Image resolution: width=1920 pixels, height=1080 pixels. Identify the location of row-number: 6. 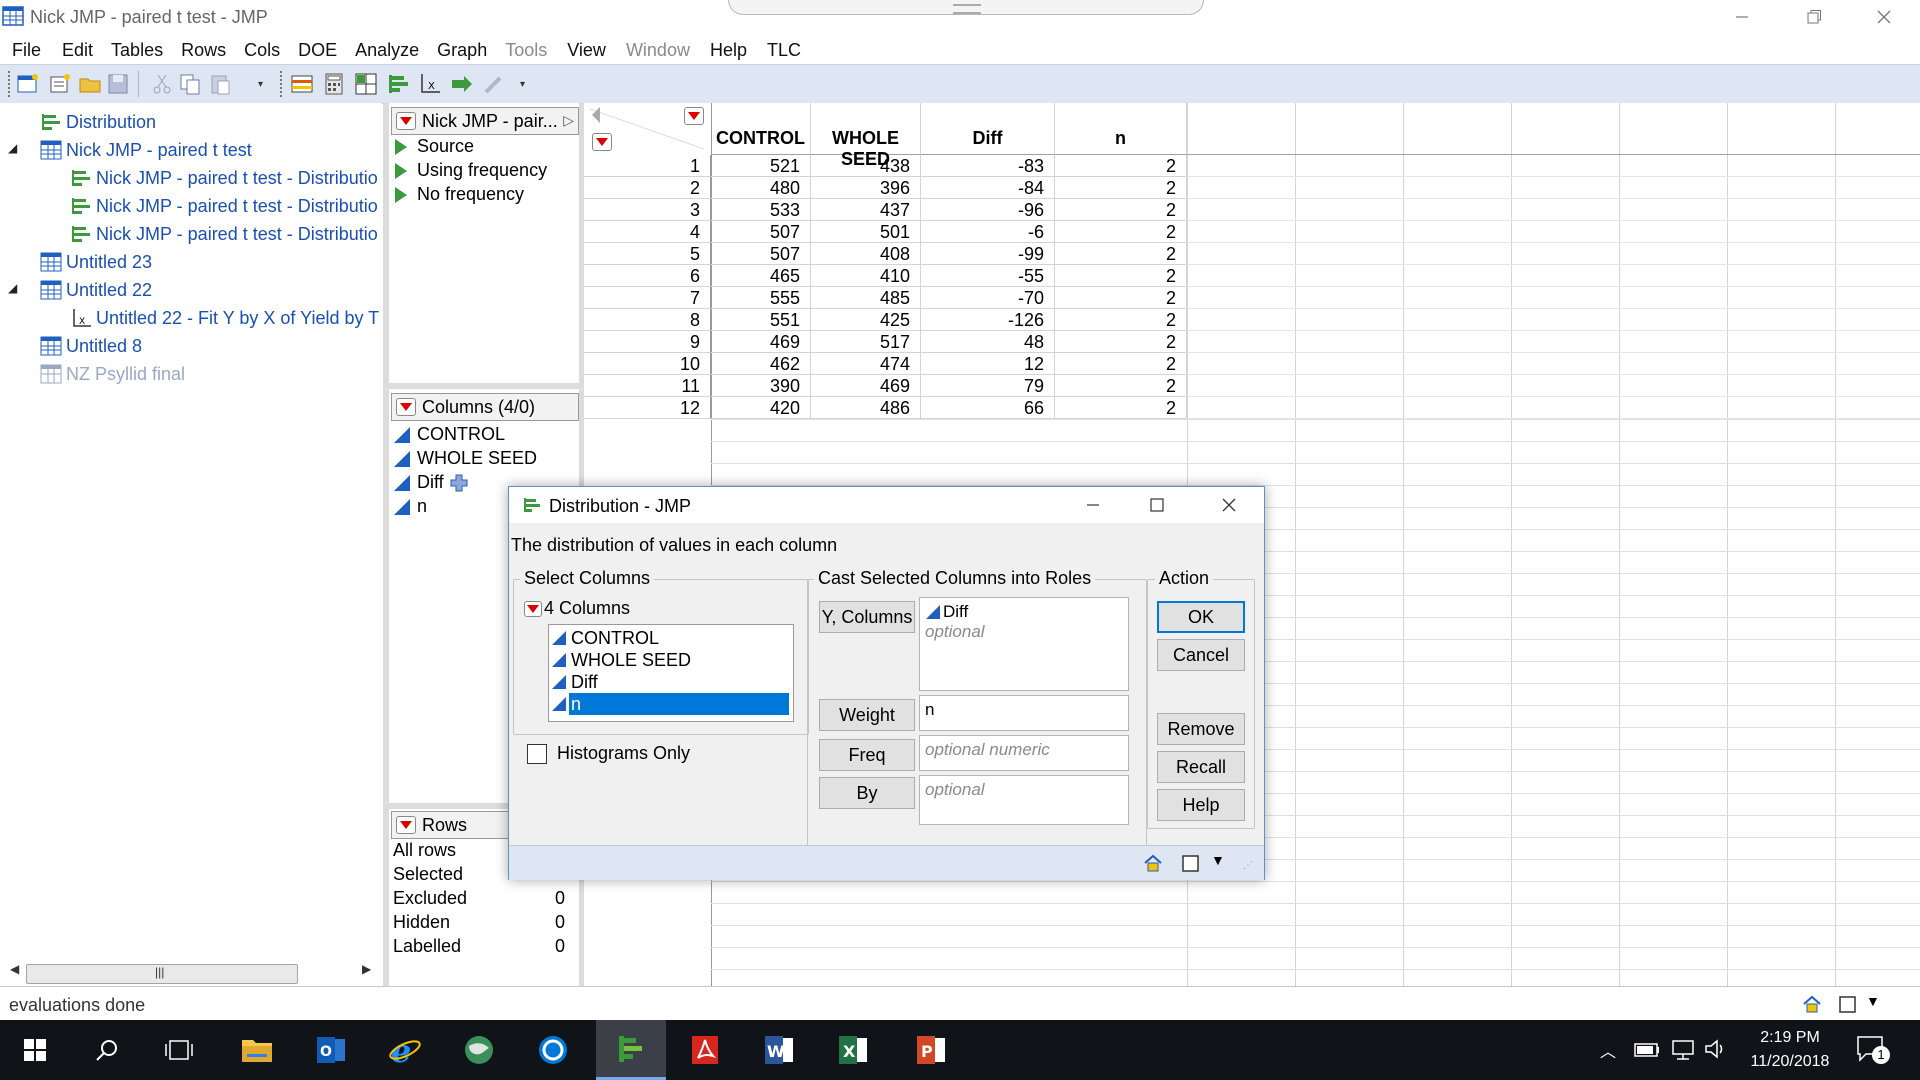
(647, 276).